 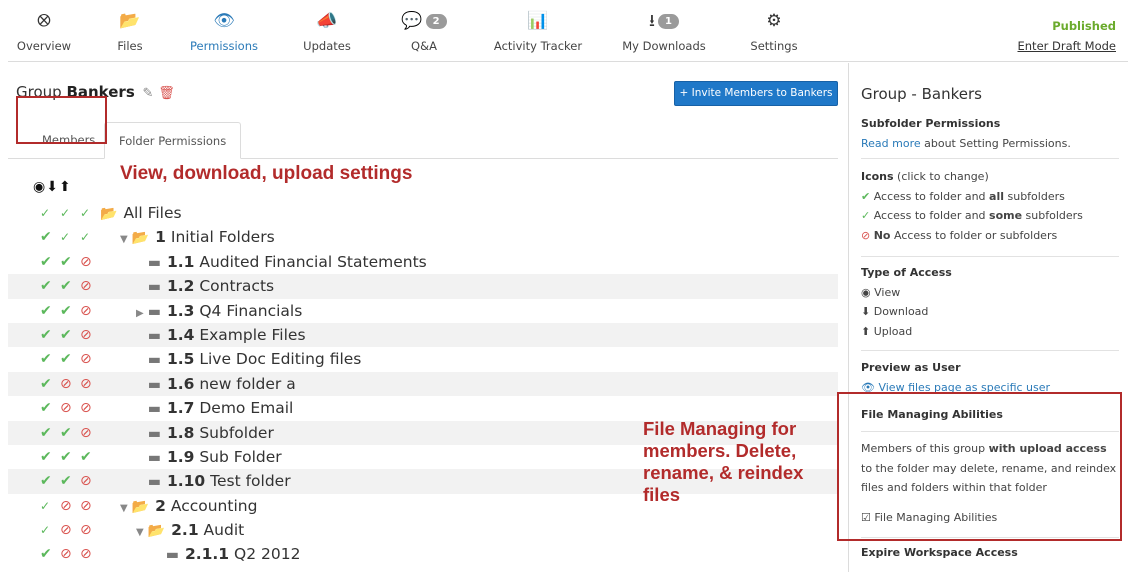 What do you see at coordinates (423, 335) in the screenshot?
I see `tree-row: ✔✔⊘▶▬1.4 Example Files` at bounding box center [423, 335].